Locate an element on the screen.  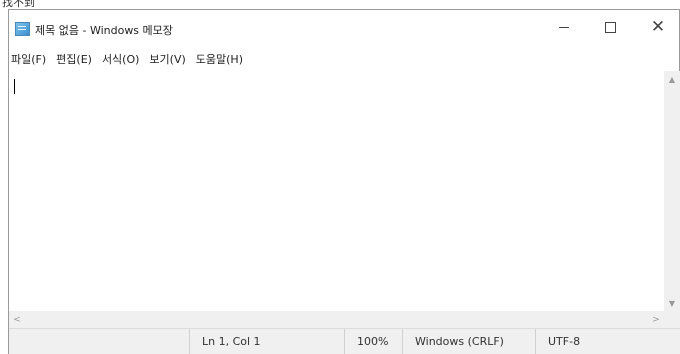
scroll-right-icon: > is located at coordinates (656, 319).